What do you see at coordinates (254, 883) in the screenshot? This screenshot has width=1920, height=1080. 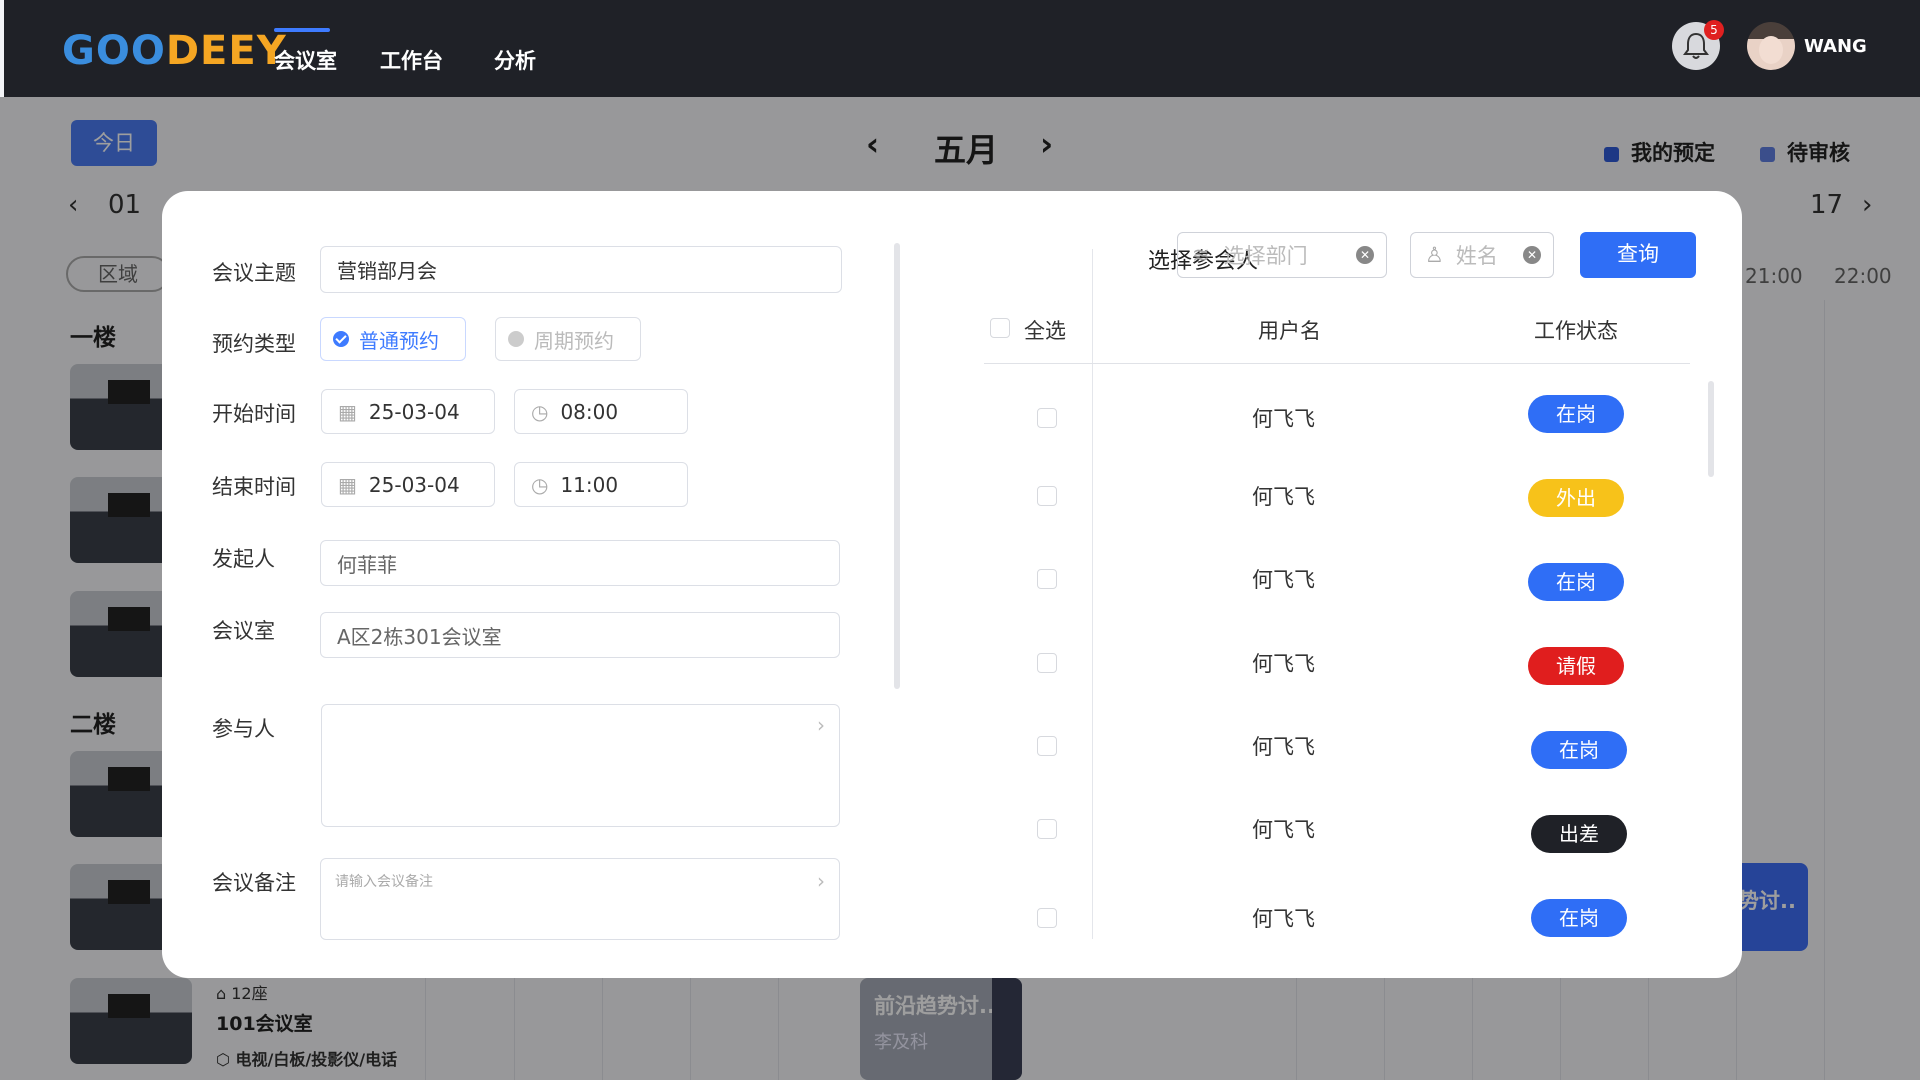 I see `notes-label: 会议备注` at bounding box center [254, 883].